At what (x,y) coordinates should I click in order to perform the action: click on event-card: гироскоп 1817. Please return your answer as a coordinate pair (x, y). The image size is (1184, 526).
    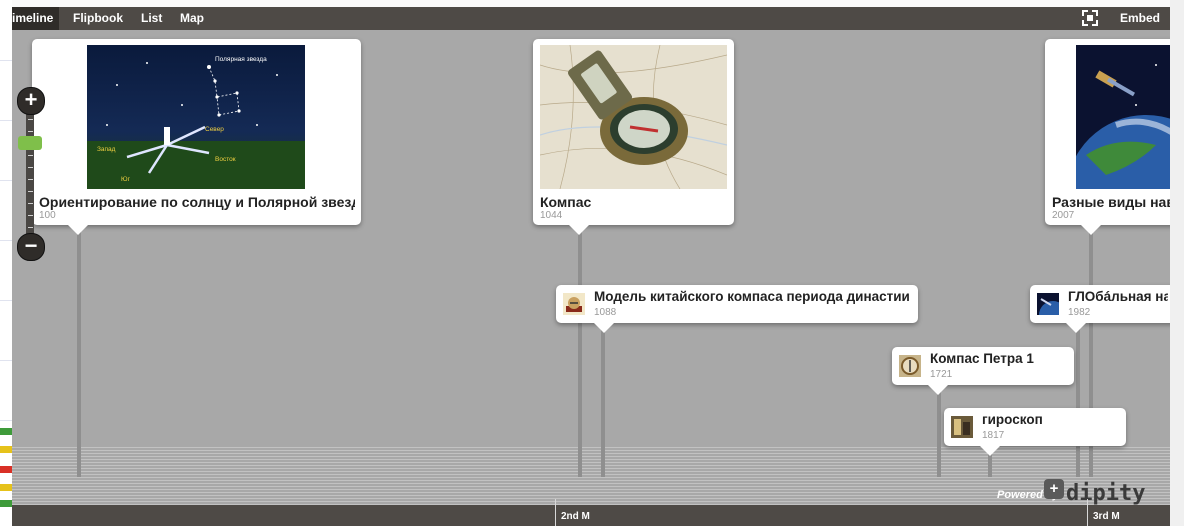
    Looking at the image, I should click on (1035, 432).